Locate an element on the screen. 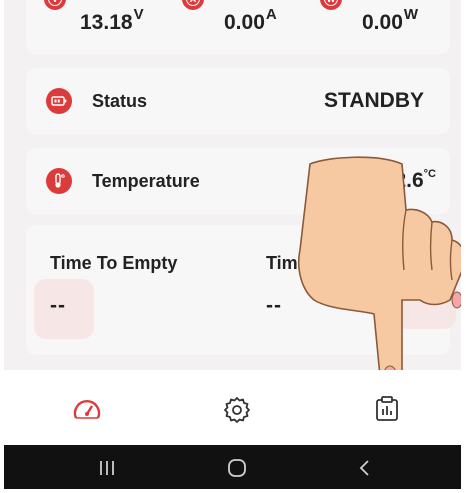 The image size is (466, 493). back-icon is located at coordinates (365, 468).